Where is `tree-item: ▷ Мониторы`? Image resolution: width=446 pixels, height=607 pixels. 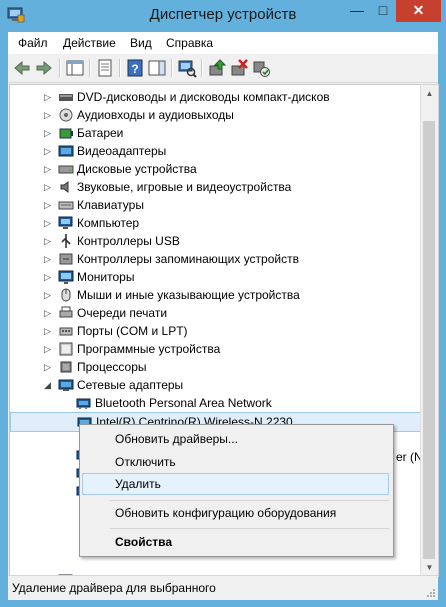
tree-item: ▷ Мониторы is located at coordinates (215, 277).